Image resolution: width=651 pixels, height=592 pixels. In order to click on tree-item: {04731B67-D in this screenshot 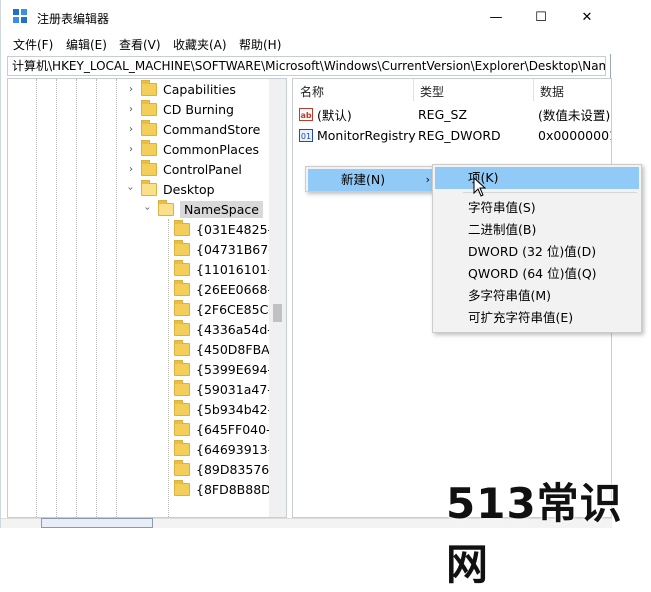, I will do `click(228, 249)`.